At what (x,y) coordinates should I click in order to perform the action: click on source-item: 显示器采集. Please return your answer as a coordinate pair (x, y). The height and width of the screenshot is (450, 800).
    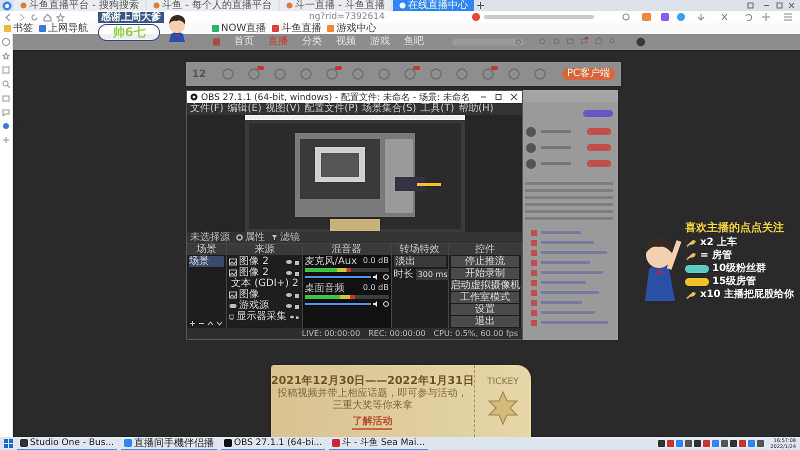
    Looking at the image, I should click on (261, 316).